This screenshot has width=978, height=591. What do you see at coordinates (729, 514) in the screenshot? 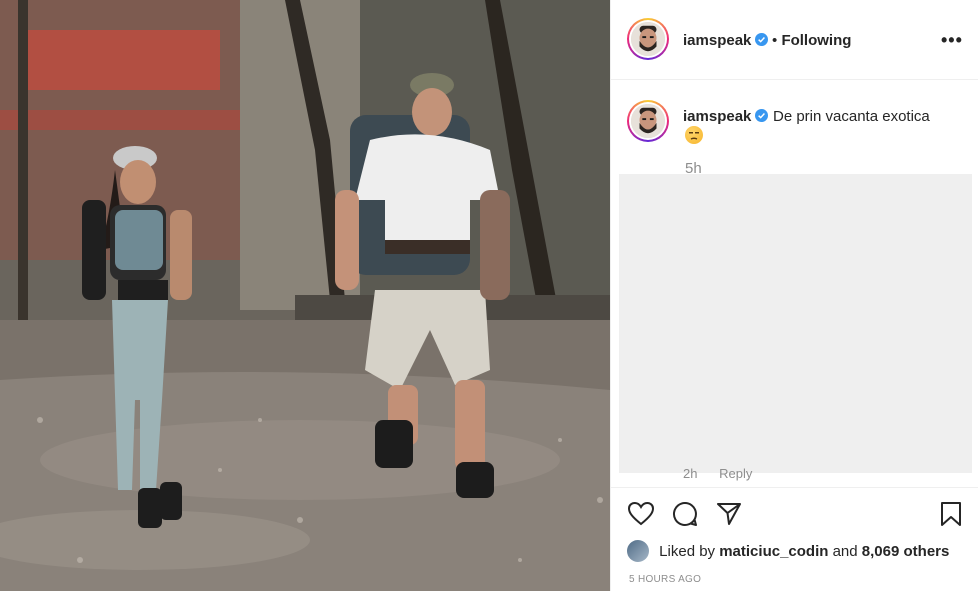
I see `paper-plane-icon` at bounding box center [729, 514].